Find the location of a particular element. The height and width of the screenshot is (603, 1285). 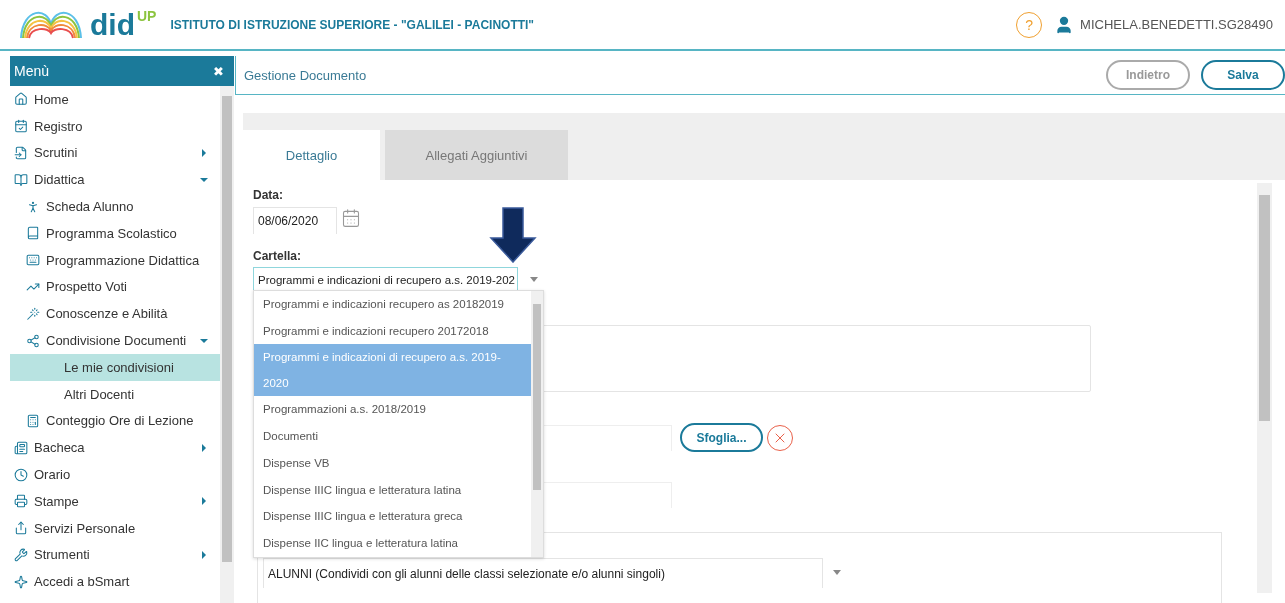

close-button: ✖ is located at coordinates (218, 71).